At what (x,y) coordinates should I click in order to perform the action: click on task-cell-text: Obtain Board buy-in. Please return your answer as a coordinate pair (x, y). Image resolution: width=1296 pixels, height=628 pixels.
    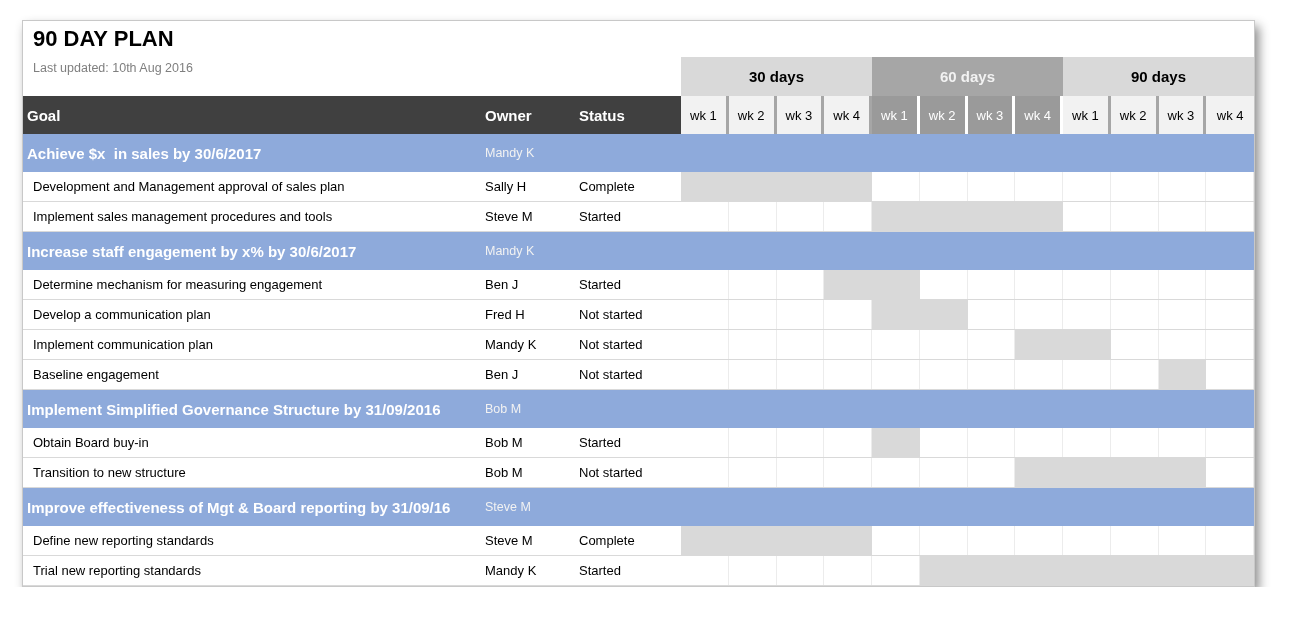
    Looking at the image, I should click on (91, 443).